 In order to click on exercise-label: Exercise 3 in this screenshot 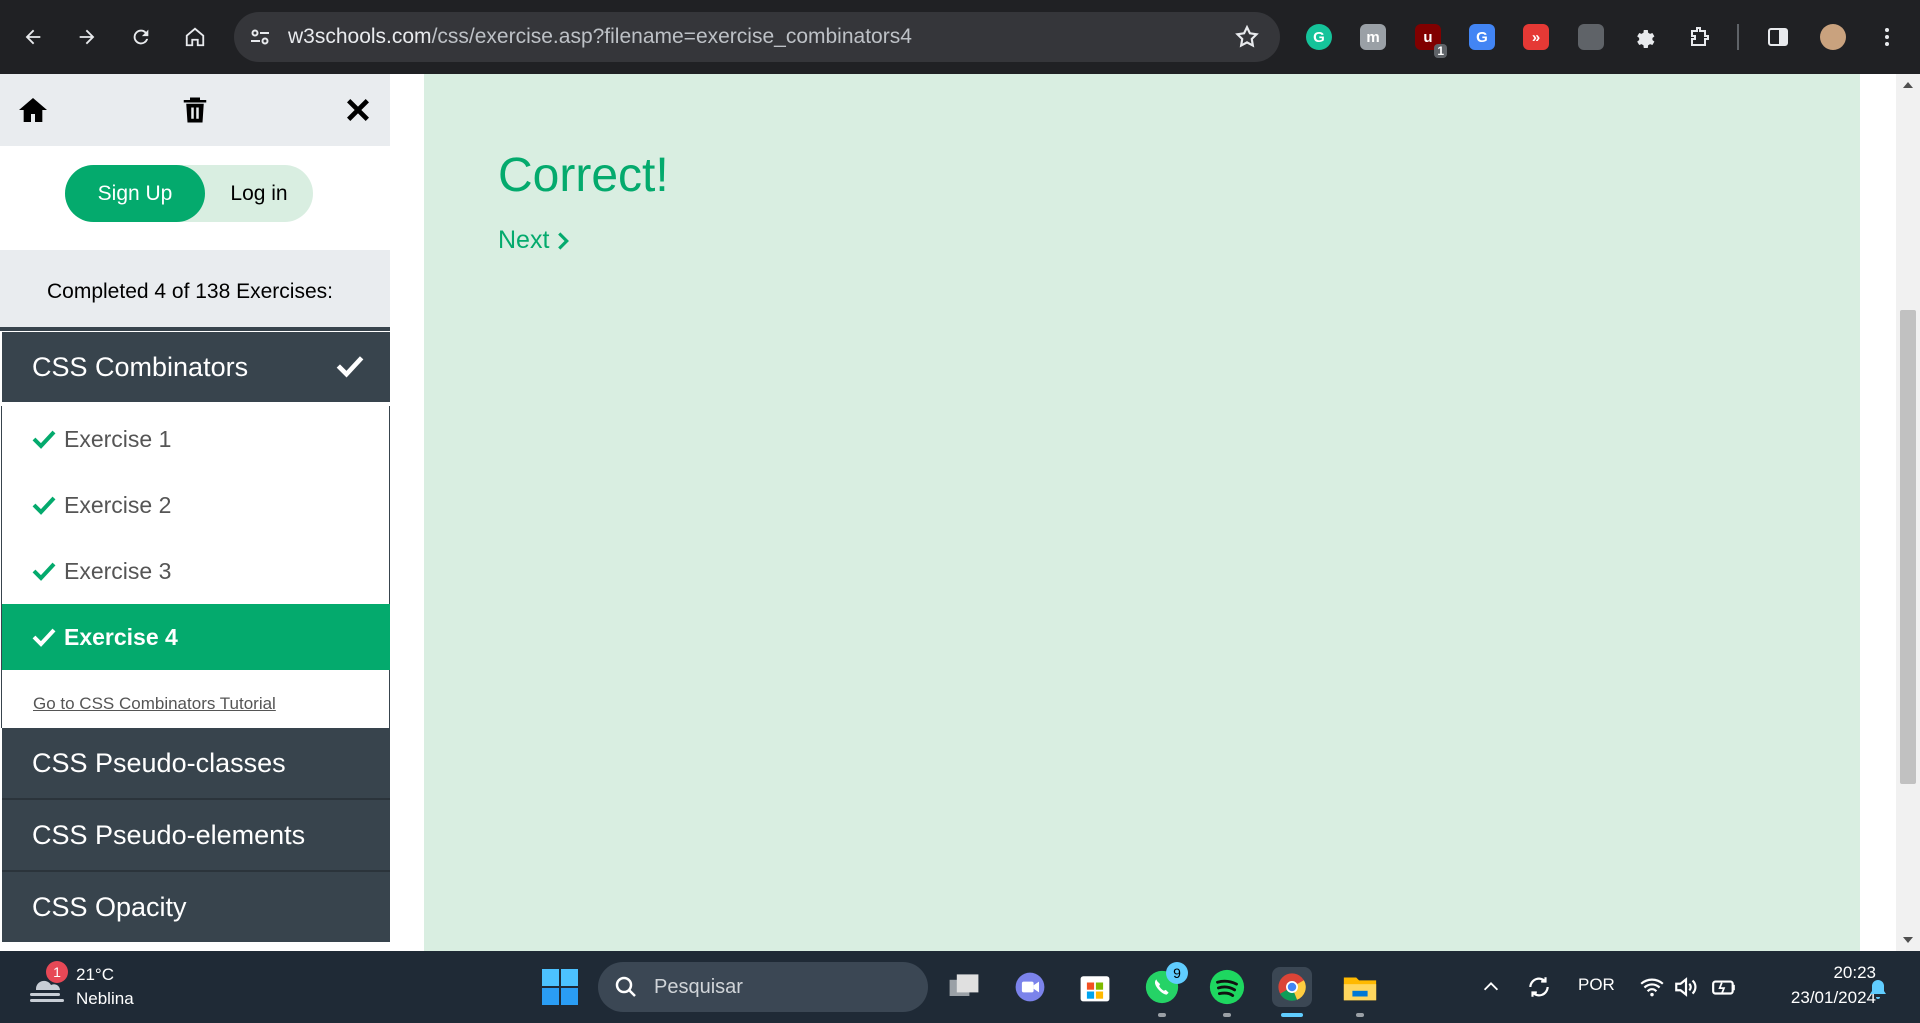, I will do `click(118, 570)`.